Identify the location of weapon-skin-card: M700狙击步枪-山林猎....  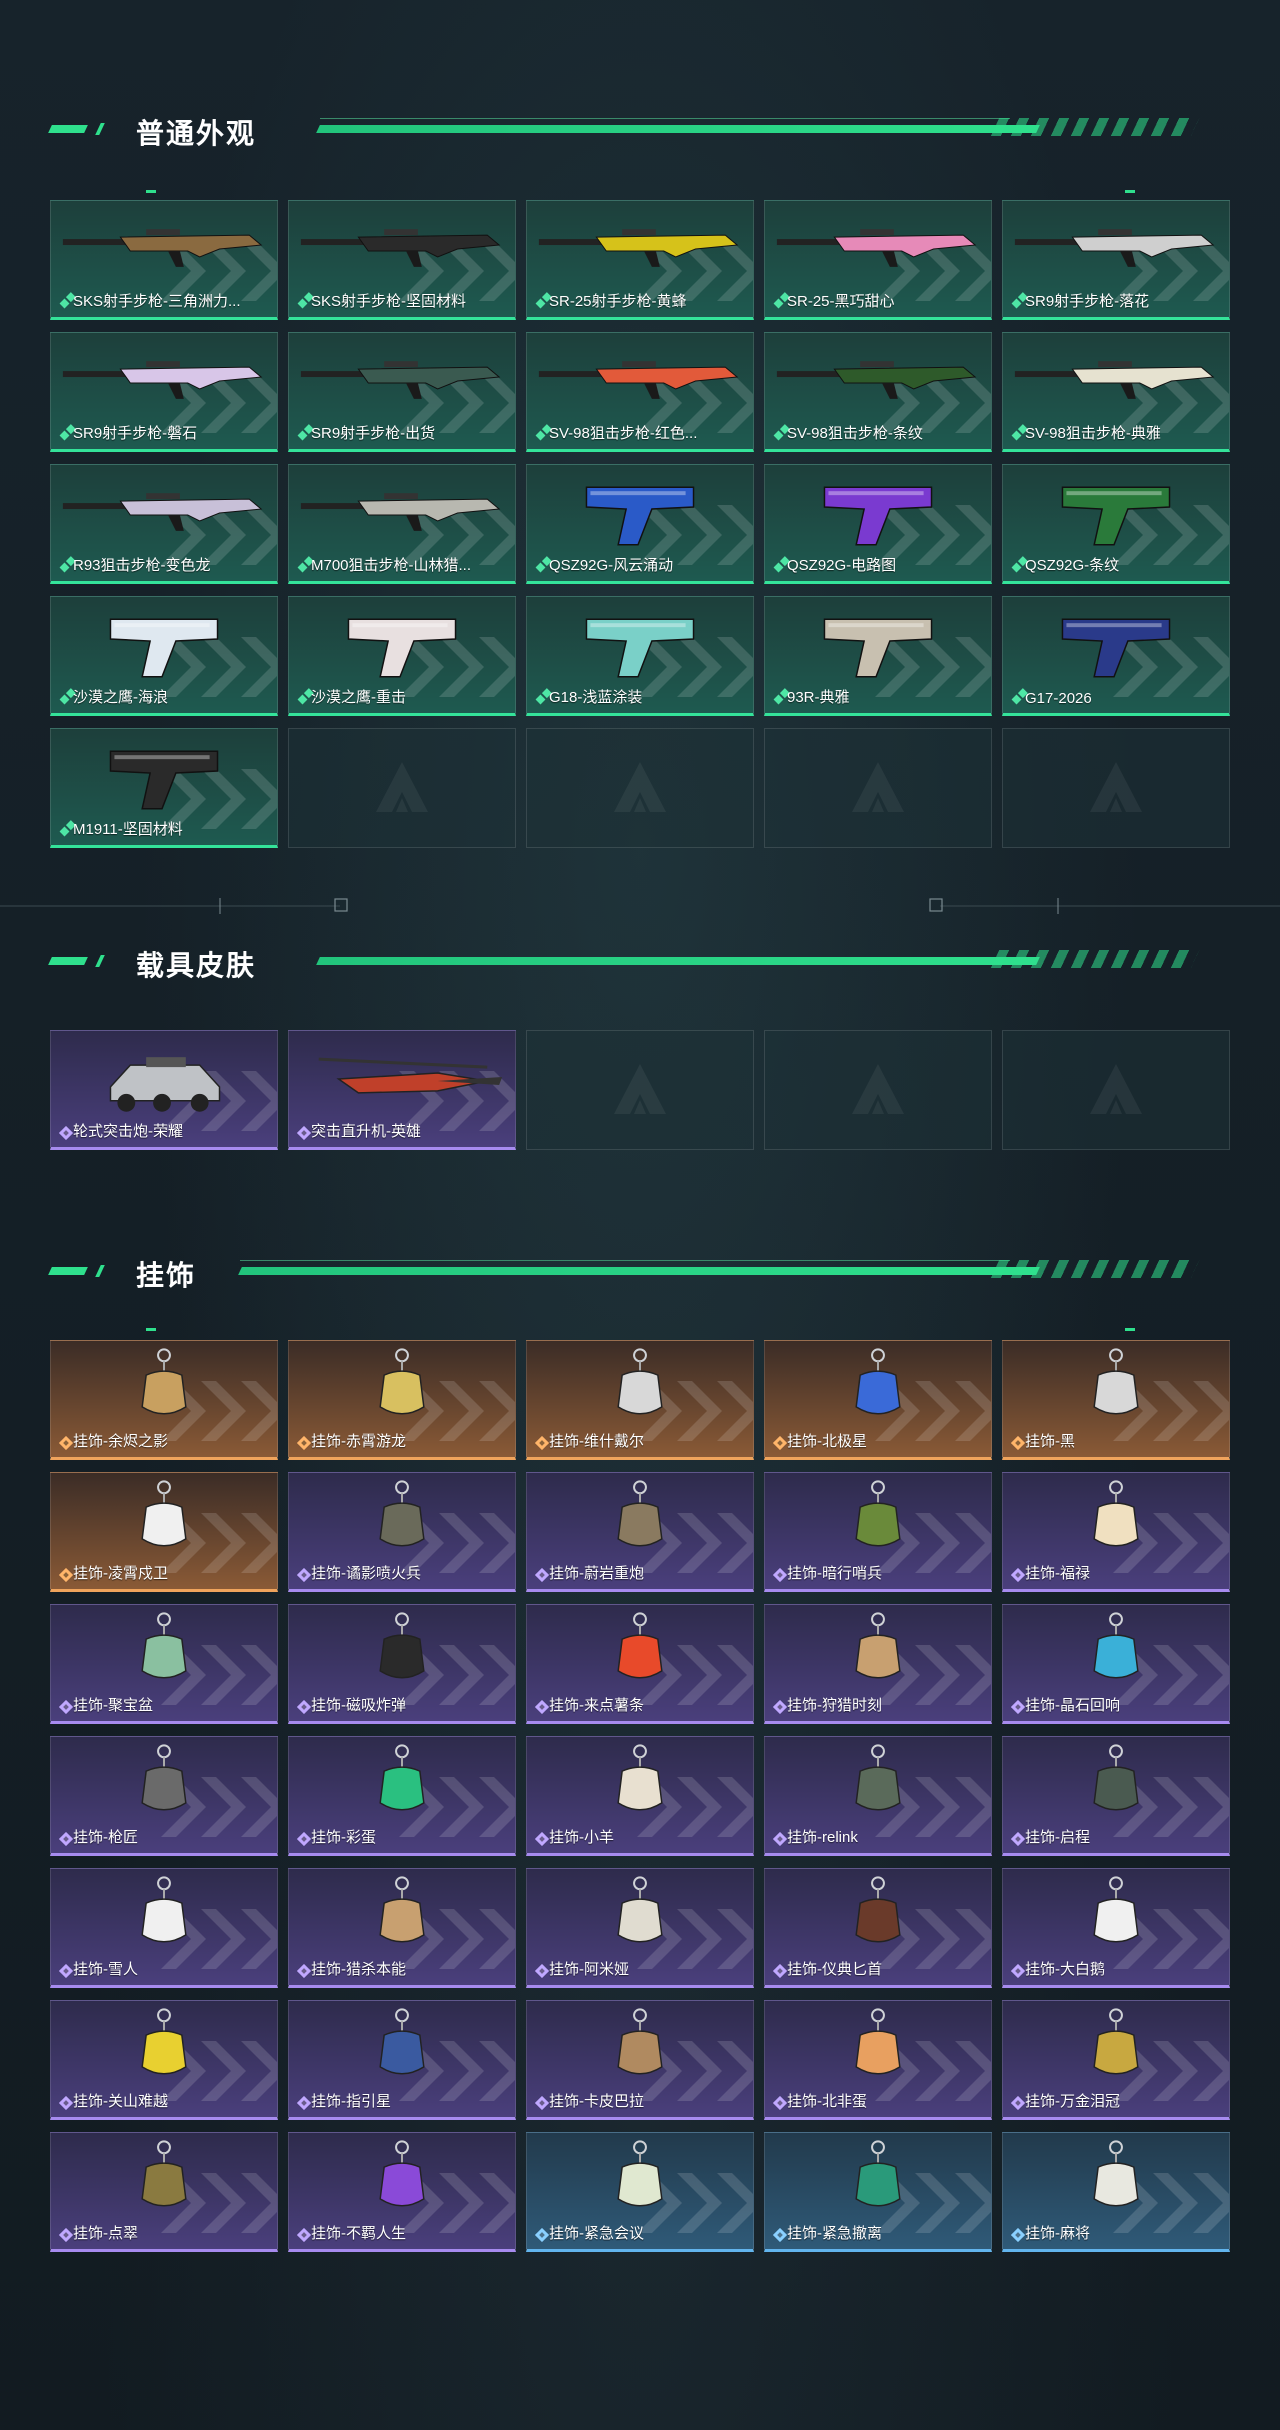
(402, 524).